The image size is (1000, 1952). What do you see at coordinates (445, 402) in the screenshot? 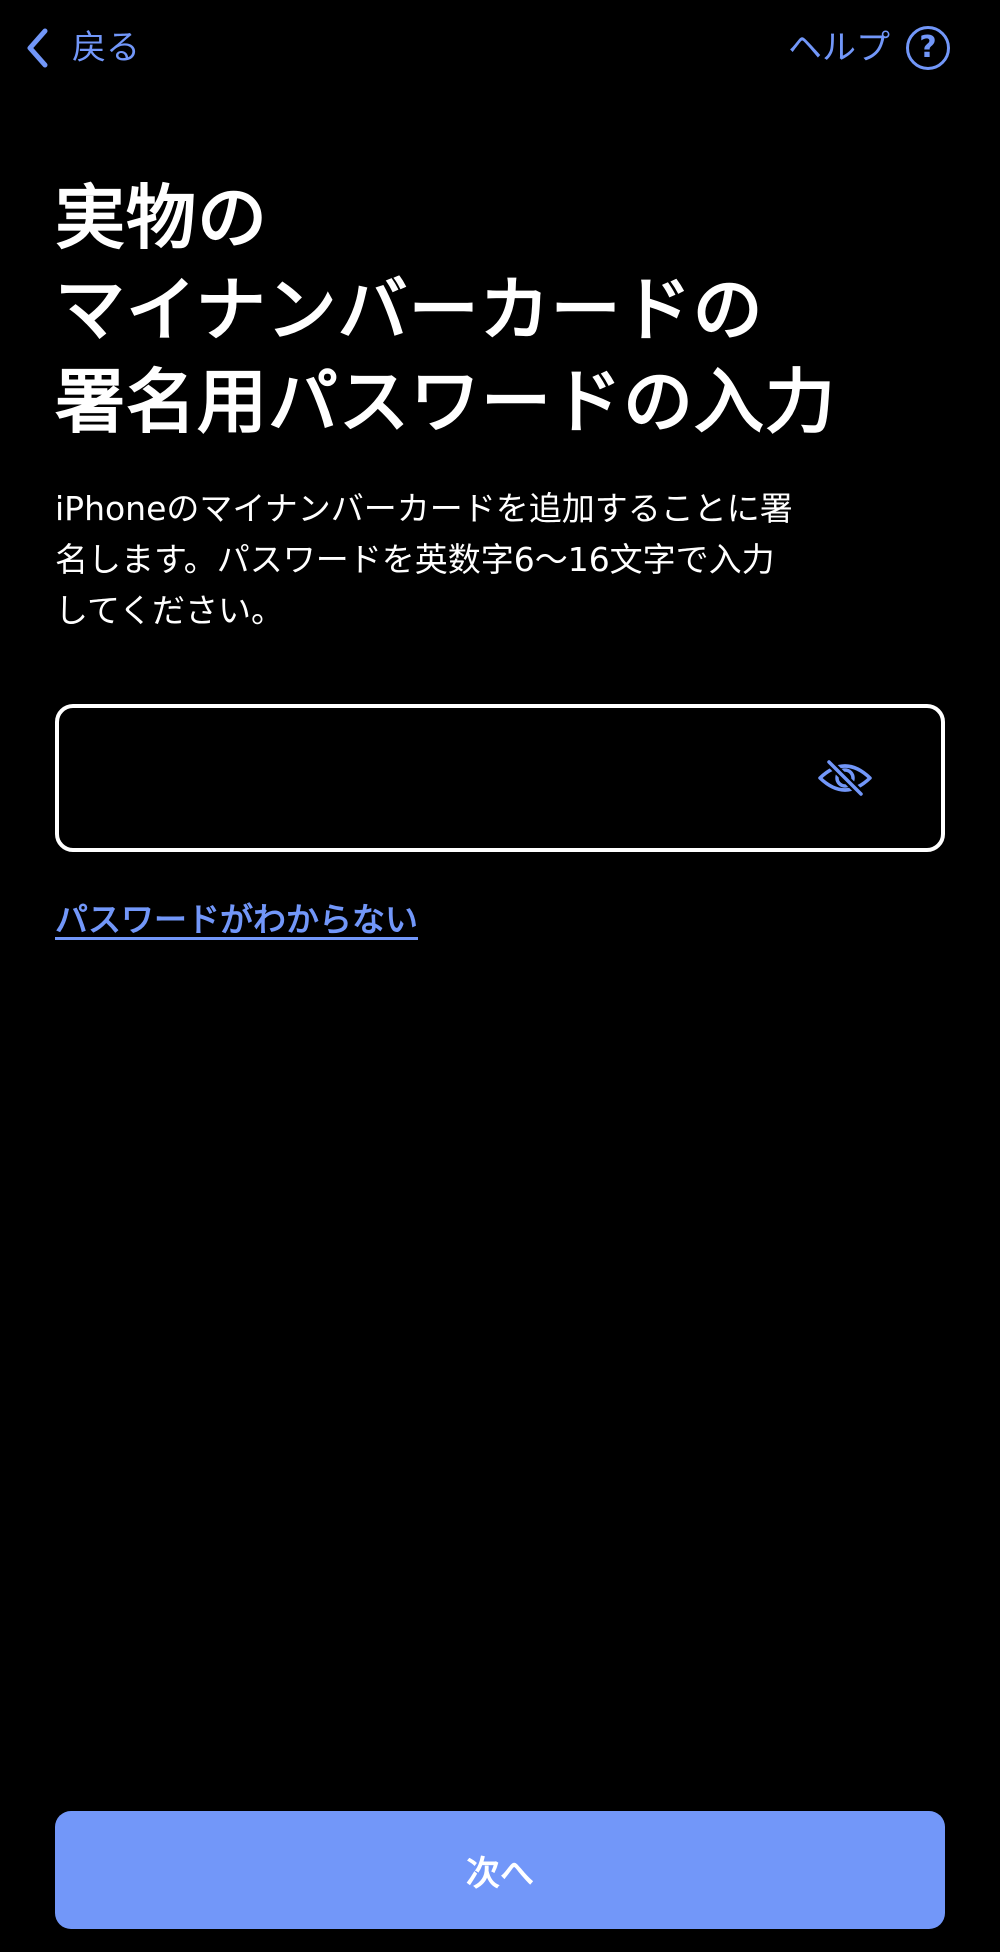
I see `title-line-3: 署名用パスワードの入力` at bounding box center [445, 402].